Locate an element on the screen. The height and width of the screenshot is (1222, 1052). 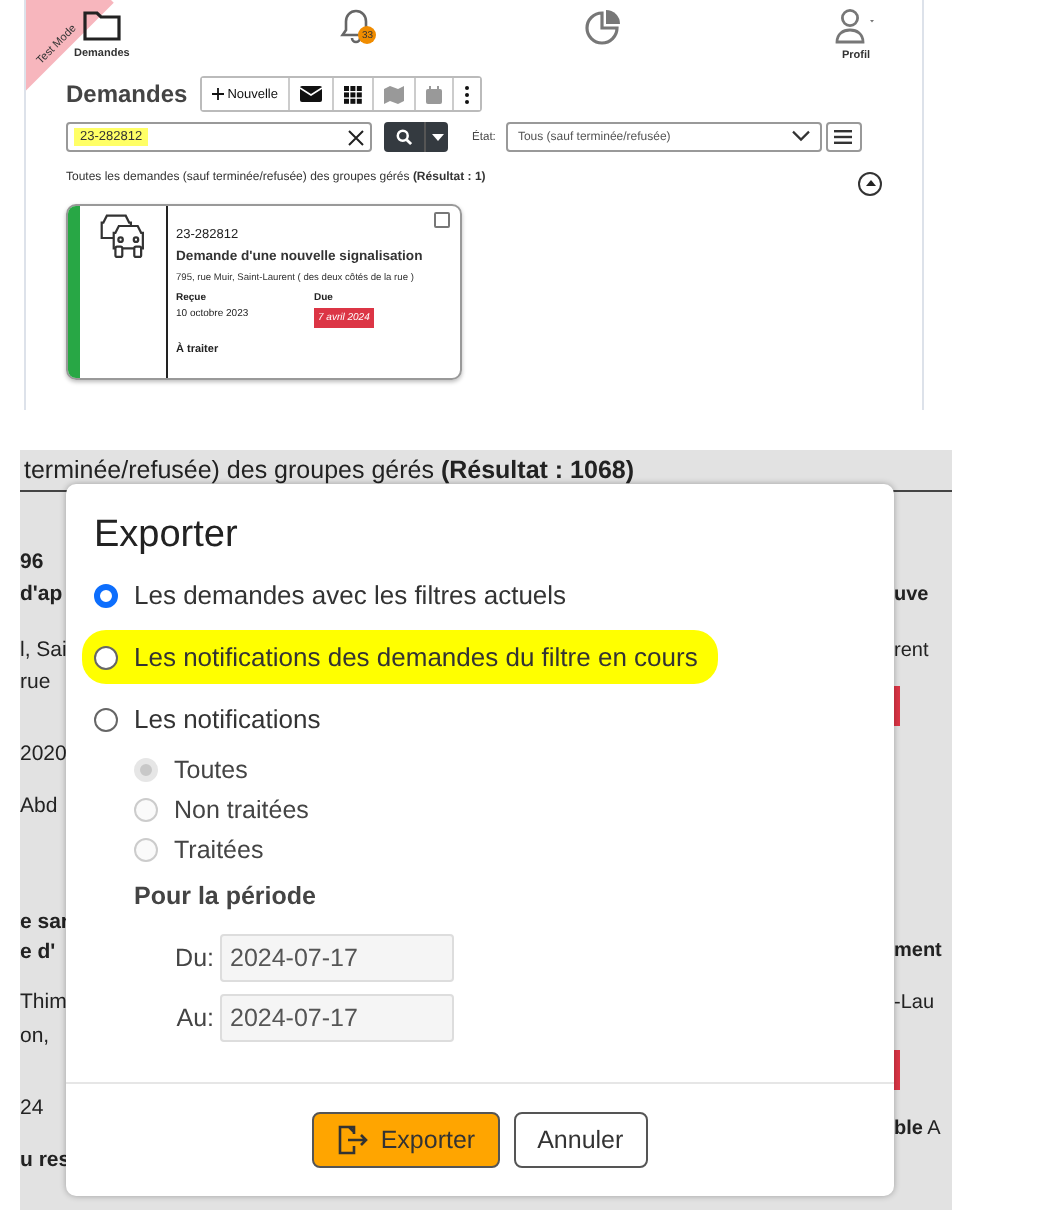
export-option: Les notifications des demandes du filtre en cours is located at coordinates (400, 657).